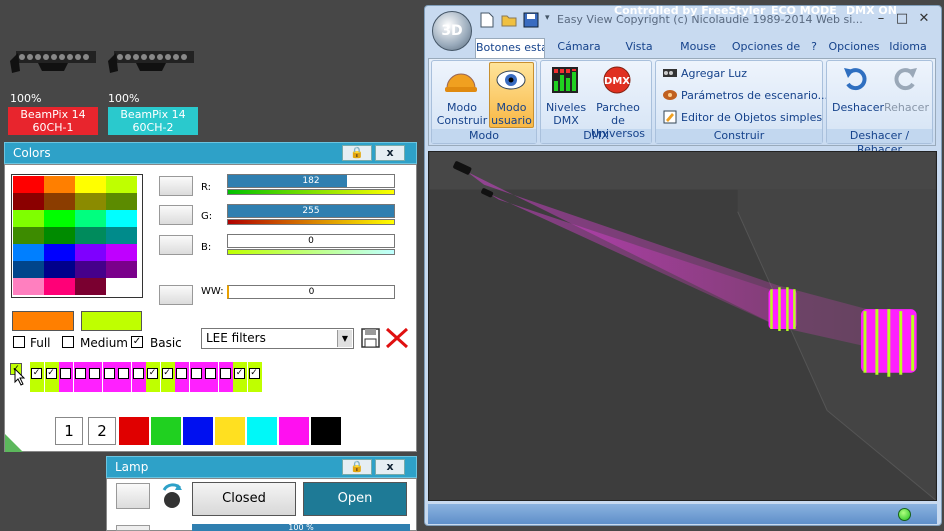  Describe the element at coordinates (301, 527) in the screenshot. I see `lamp-dimmer-slider: 100 %` at that location.